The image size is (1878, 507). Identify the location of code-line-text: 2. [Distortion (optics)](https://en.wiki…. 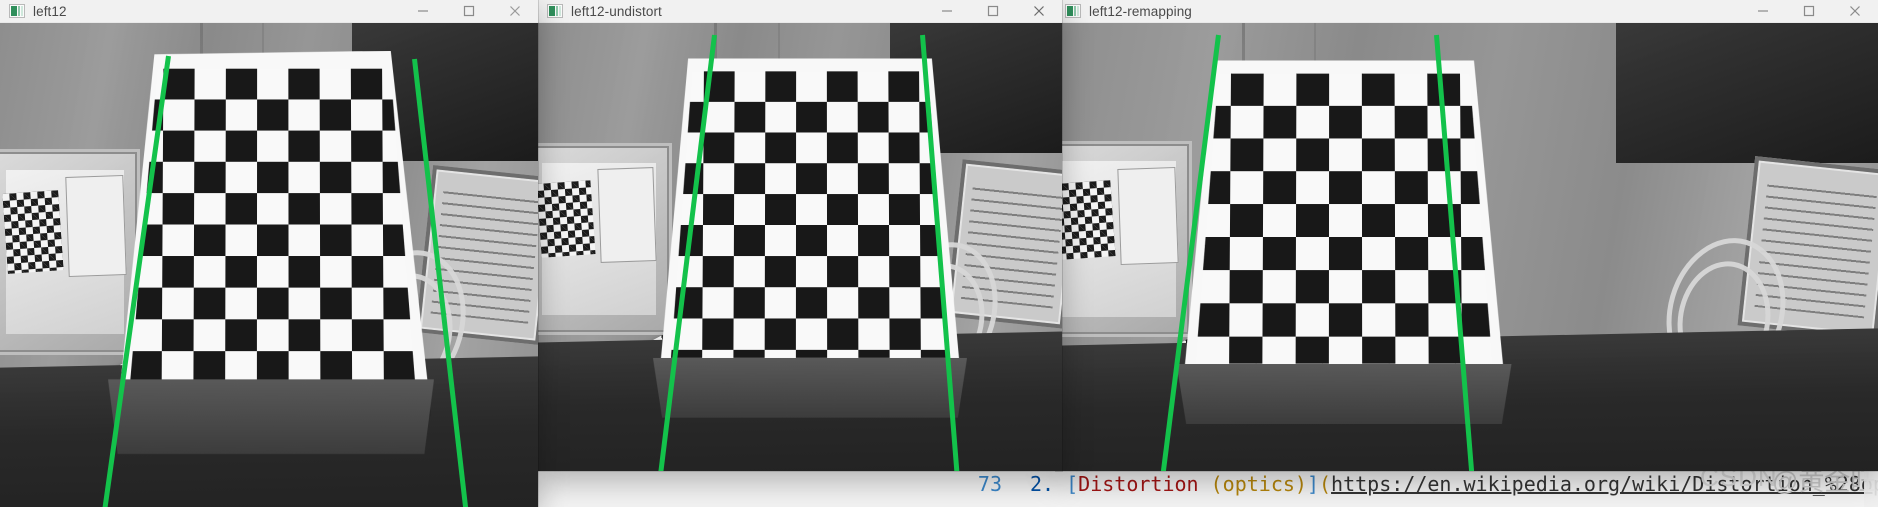
(1454, 484).